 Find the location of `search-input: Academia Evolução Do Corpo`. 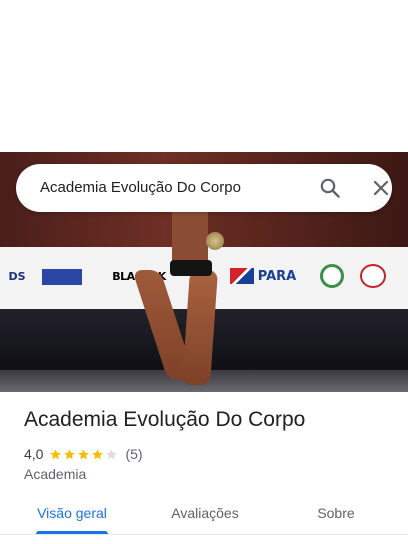

search-input: Academia Evolução Do Corpo is located at coordinates (140, 188).